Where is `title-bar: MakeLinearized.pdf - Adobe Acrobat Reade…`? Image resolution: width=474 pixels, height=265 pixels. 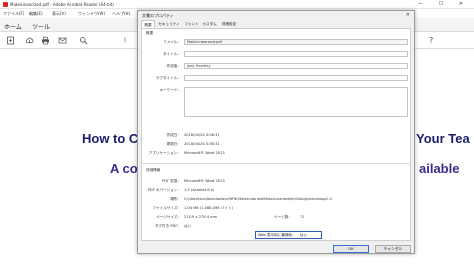
title-bar: MakeLinearized.pdf - Adobe Acrobat Reade… is located at coordinates (237, 4).